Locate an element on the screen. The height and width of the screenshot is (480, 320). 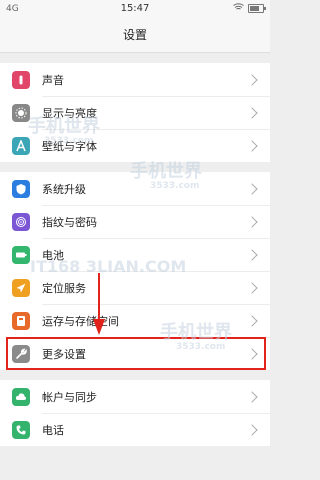
arrow-annotation is located at coordinates (99, 304).